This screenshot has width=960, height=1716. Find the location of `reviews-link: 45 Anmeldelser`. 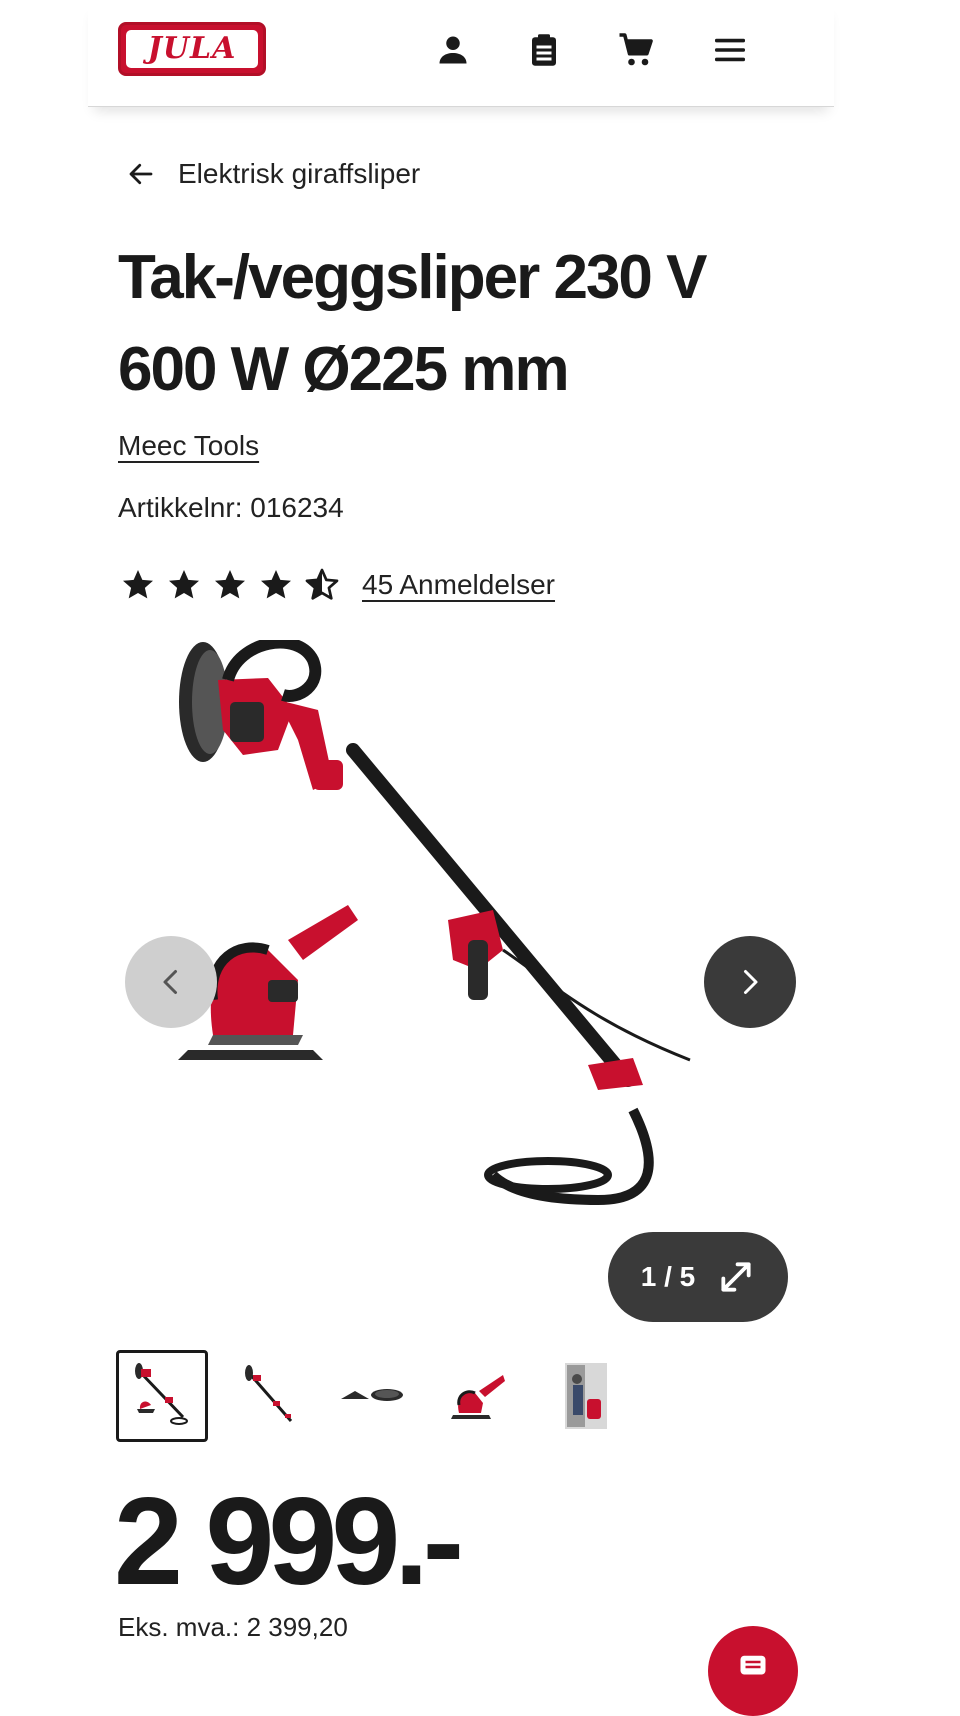

reviews-link: 45 Anmeldelser is located at coordinates (458, 585).